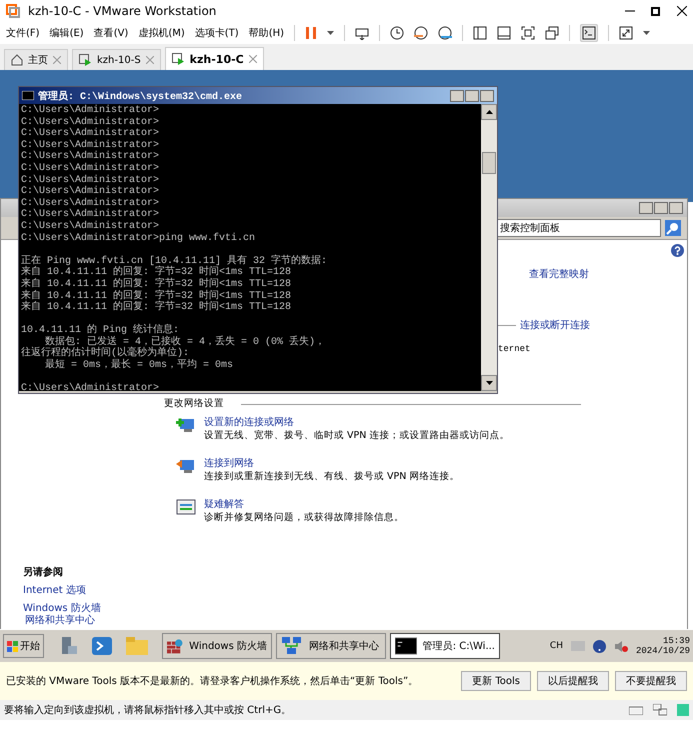  Describe the element at coordinates (331, 646) in the screenshot. I see `taskbar-button: 网络和共享中心` at that location.